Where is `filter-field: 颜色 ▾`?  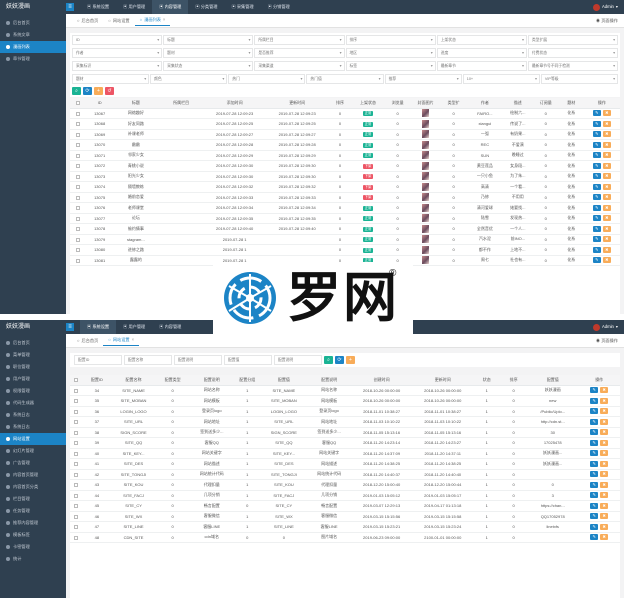
filter-field: 颜色 ▾ is located at coordinates (189, 79).